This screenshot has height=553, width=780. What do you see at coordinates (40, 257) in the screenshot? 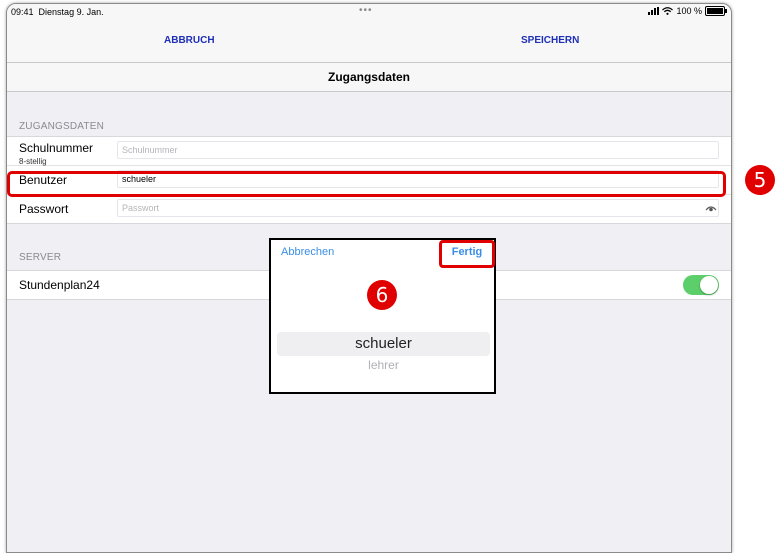
I see `section-header-server: SERVER` at bounding box center [40, 257].